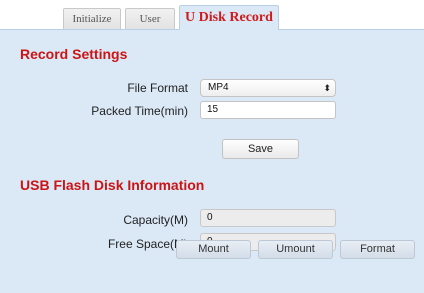 The height and width of the screenshot is (293, 424). What do you see at coordinates (147, 244) in the screenshot?
I see `free-space-label: Free Space(M)` at bounding box center [147, 244].